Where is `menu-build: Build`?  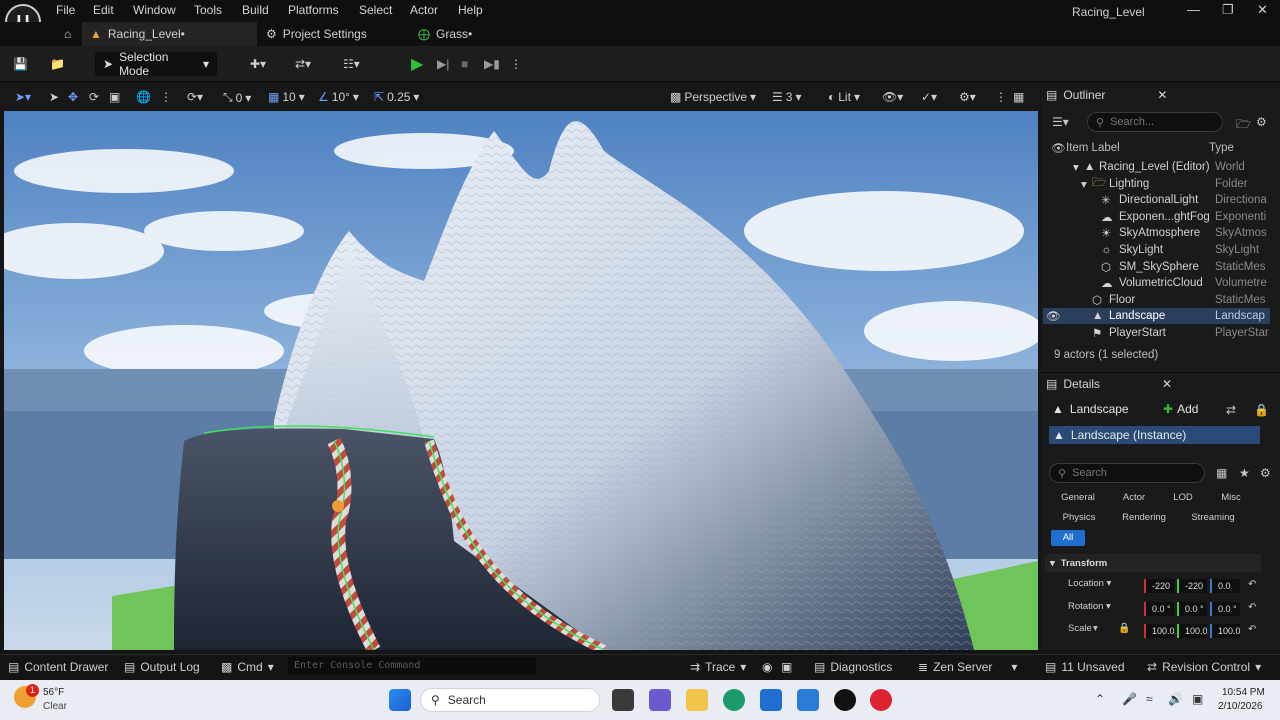
menu-build: Build is located at coordinates (255, 10).